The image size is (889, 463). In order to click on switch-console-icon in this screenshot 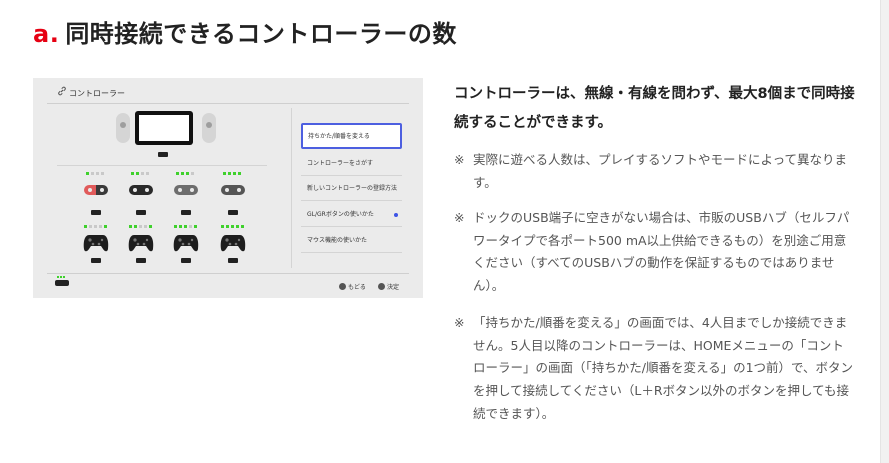, I will do `click(166, 129)`.